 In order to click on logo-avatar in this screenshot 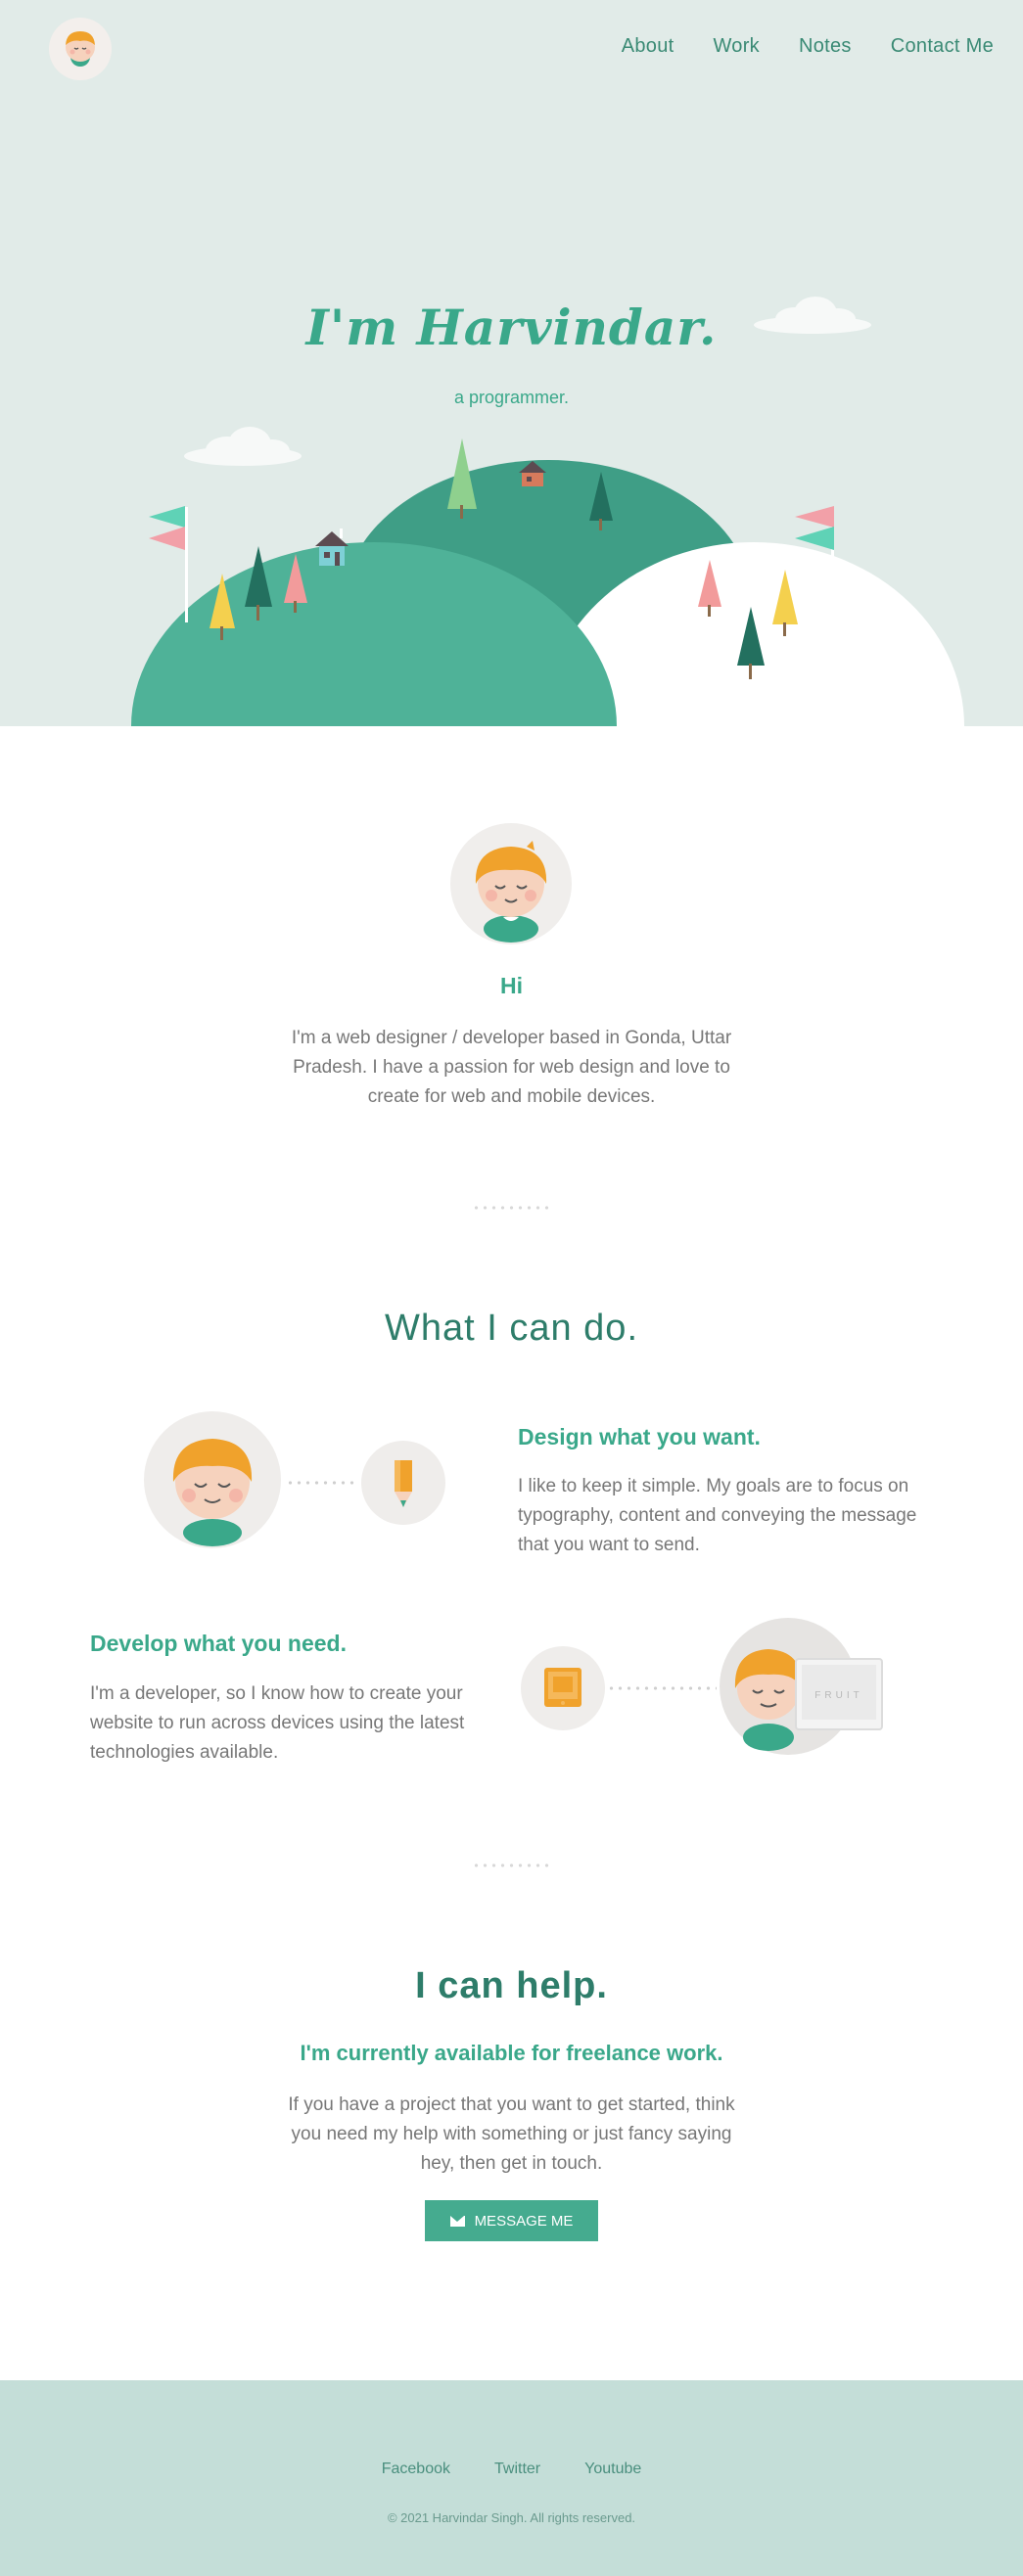, I will do `click(80, 49)`.